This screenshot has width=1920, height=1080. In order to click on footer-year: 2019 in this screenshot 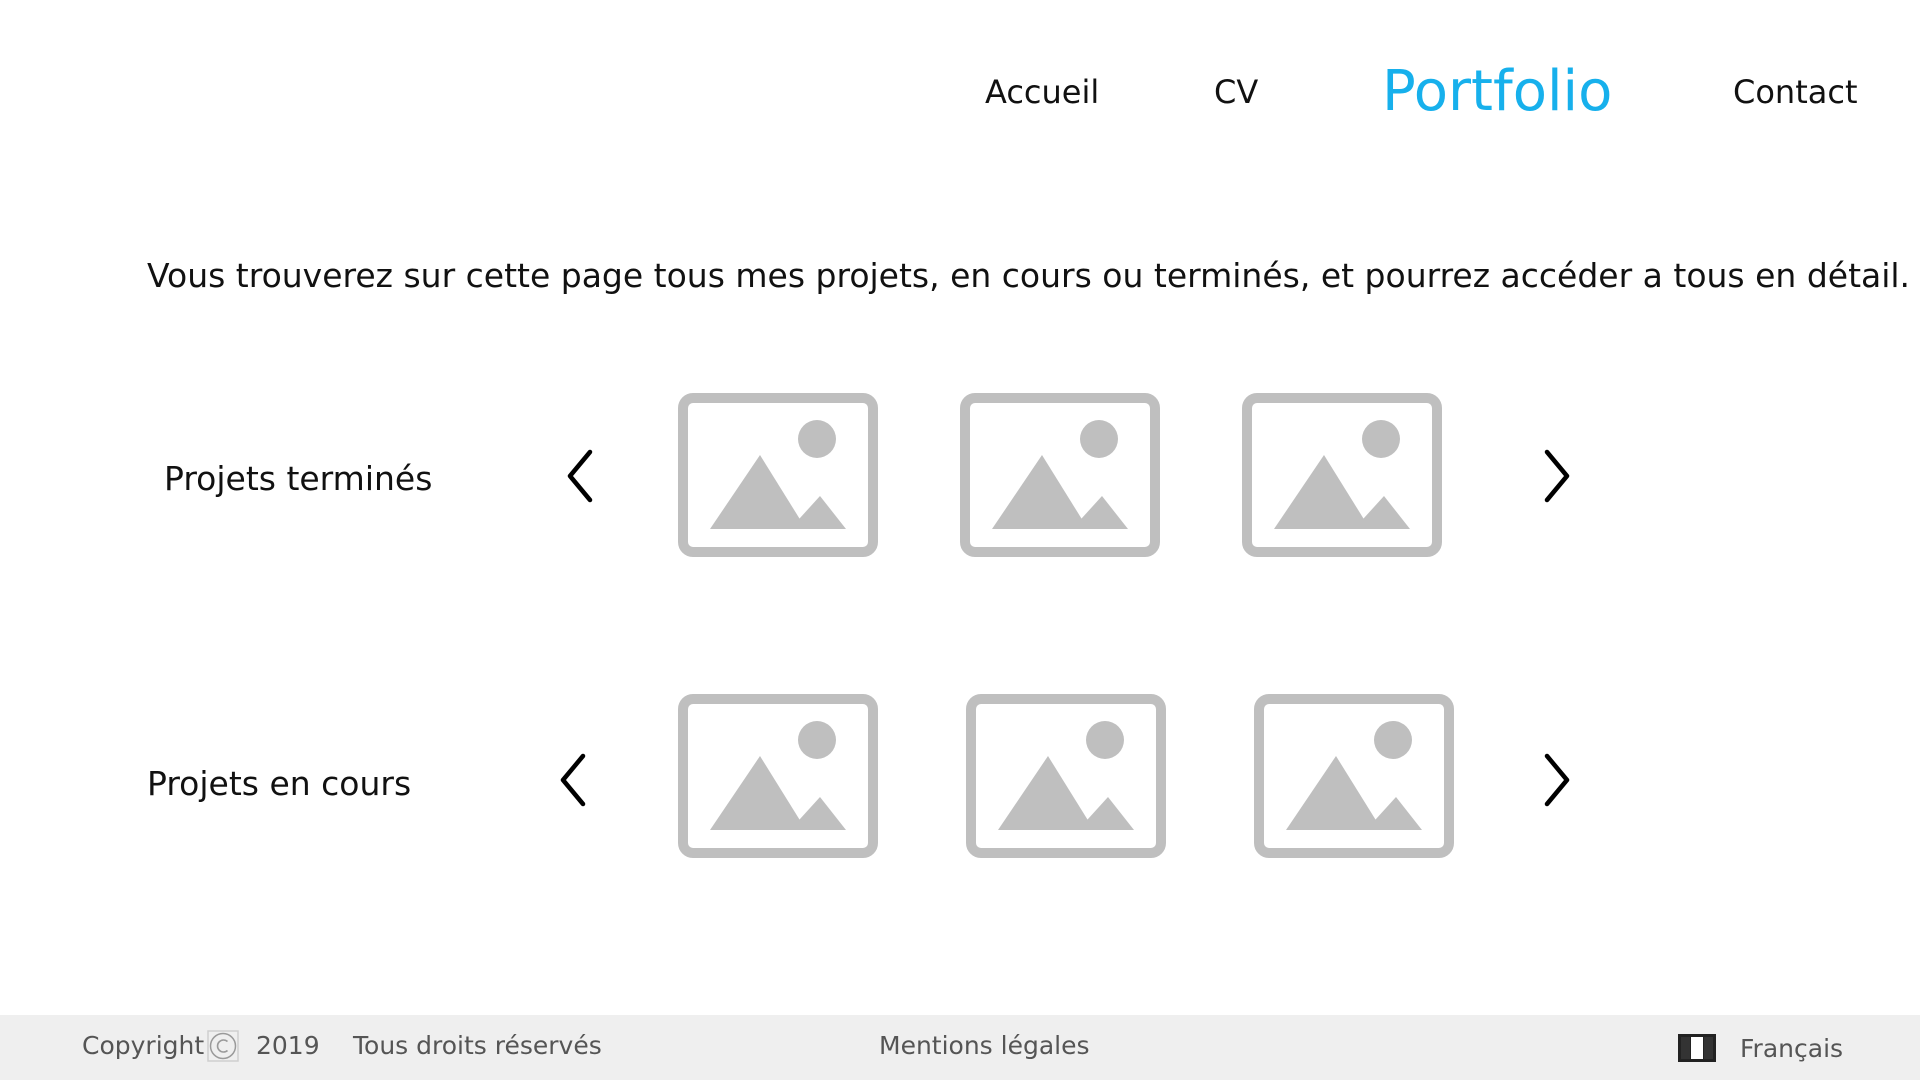, I will do `click(288, 1045)`.